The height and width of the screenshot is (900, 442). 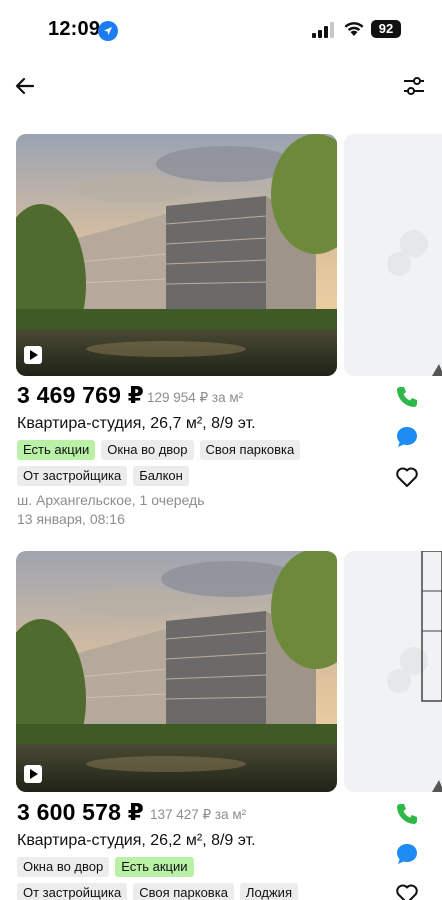 What do you see at coordinates (111, 500) in the screenshot?
I see `listing-address: ш. Архангельское, 1 очередь` at bounding box center [111, 500].